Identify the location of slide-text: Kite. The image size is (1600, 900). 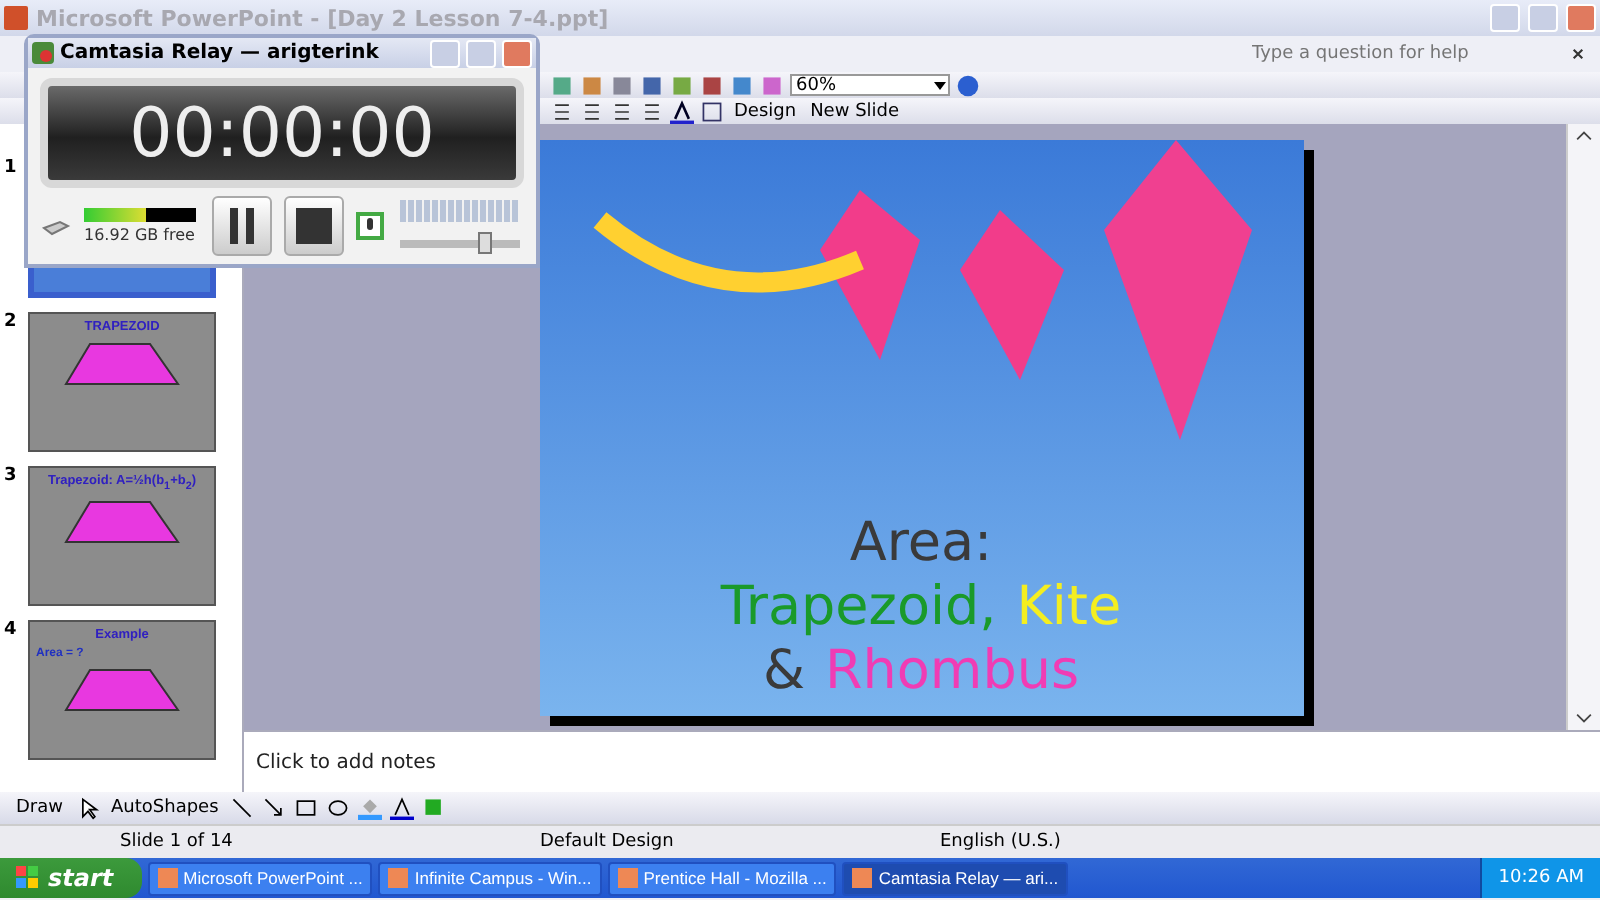
(1069, 608).